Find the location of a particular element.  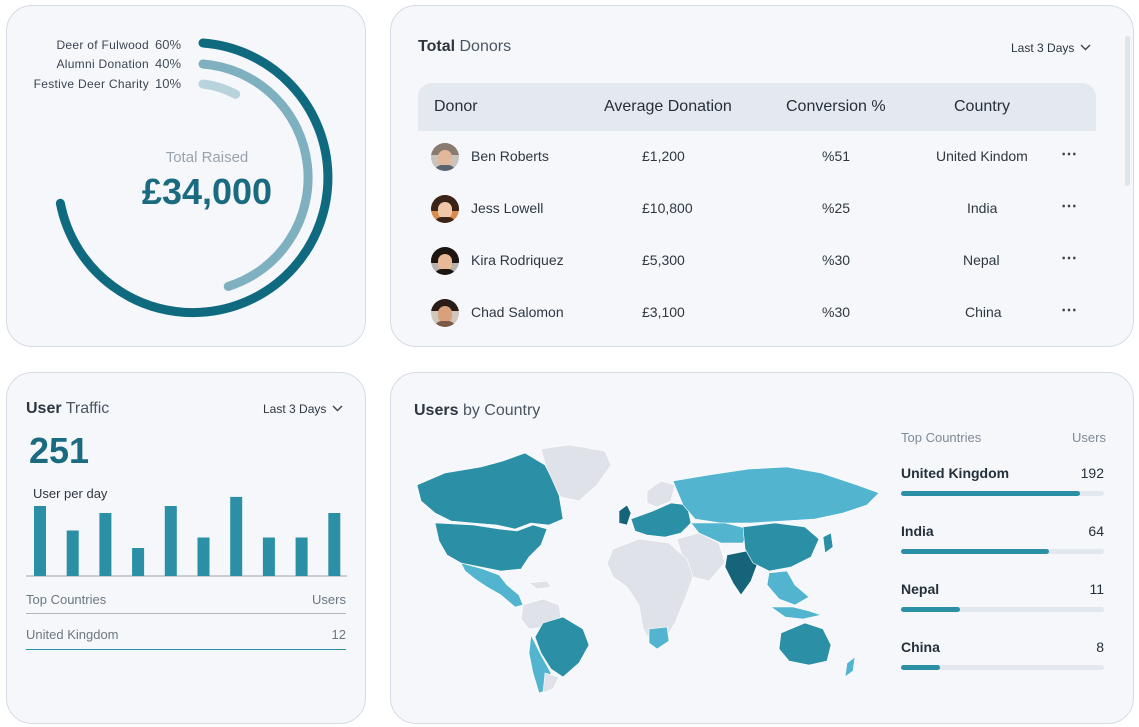

map-region-china is located at coordinates (781, 547).